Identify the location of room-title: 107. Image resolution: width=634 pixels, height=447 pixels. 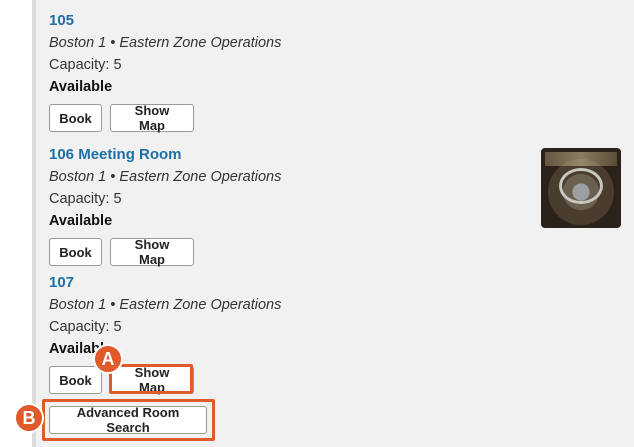
(329, 283).